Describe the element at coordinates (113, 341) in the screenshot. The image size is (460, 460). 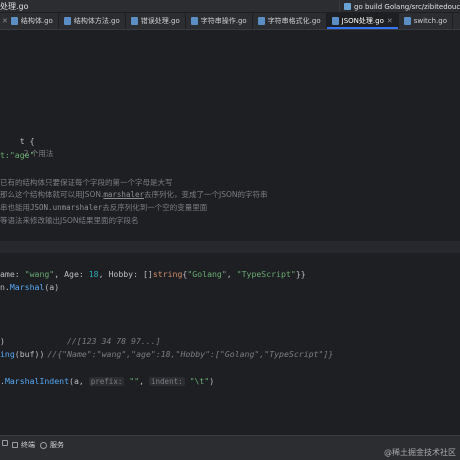
I see `code-comment: //[123 34 78 97...]` at that location.